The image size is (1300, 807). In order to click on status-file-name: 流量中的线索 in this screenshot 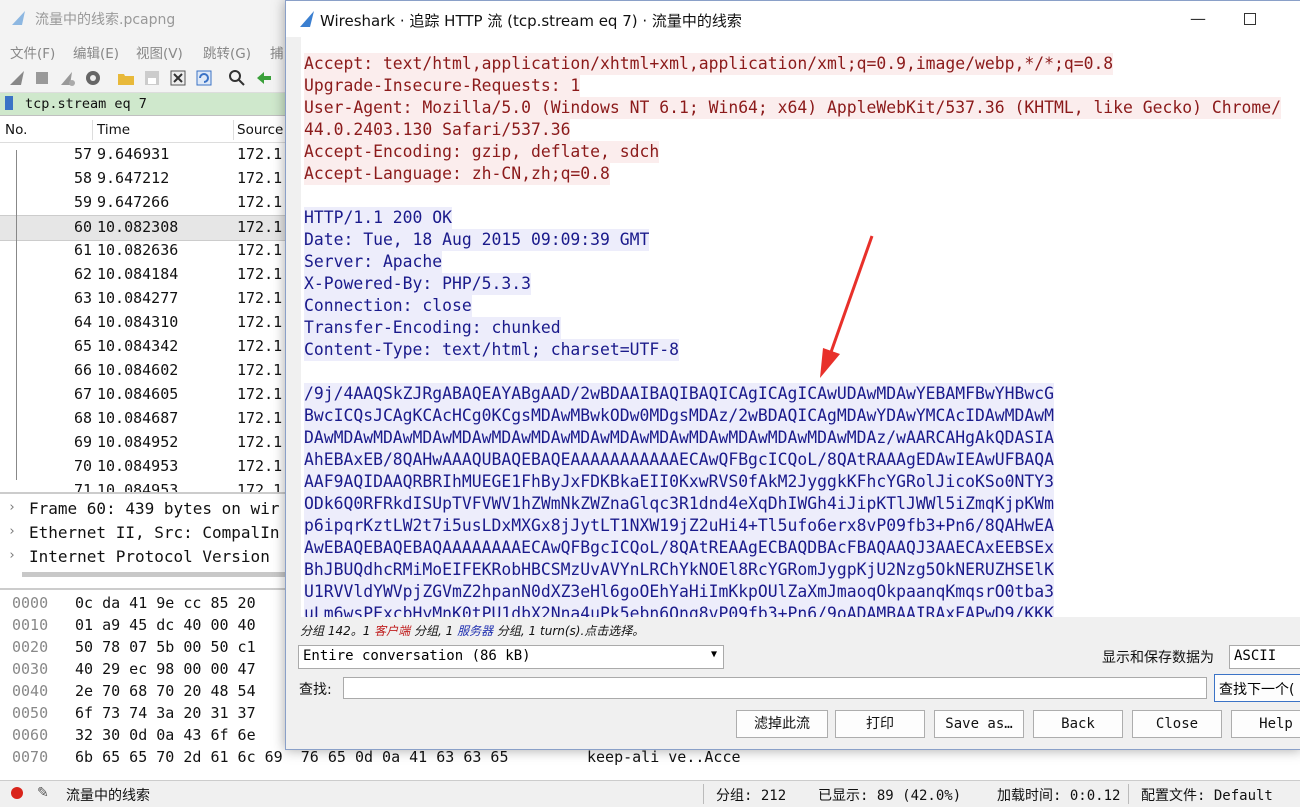, I will do `click(108, 796)`.